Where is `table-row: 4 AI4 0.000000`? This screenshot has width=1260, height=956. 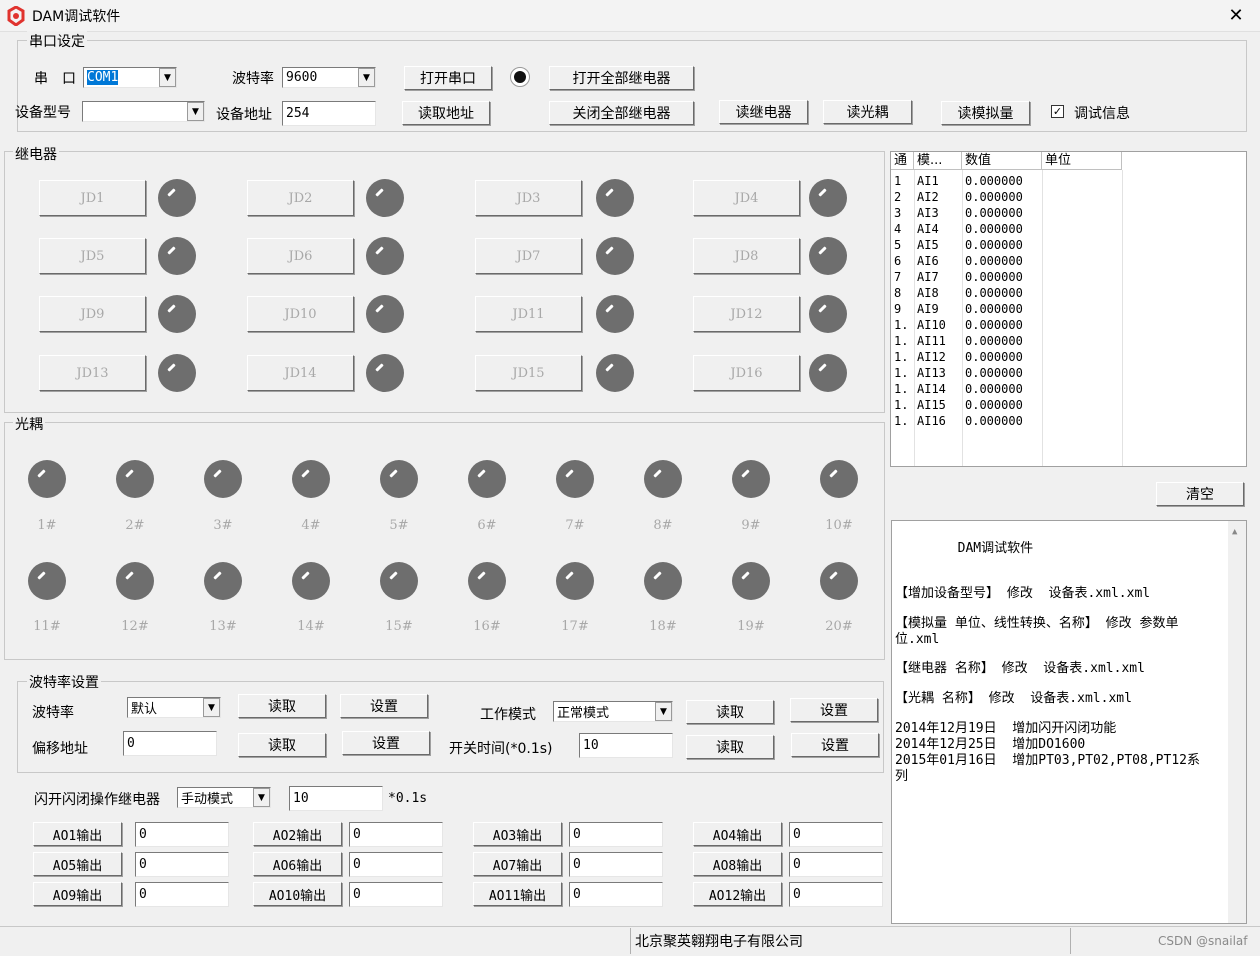
table-row: 4 AI4 0.000000 is located at coordinates (1068, 229).